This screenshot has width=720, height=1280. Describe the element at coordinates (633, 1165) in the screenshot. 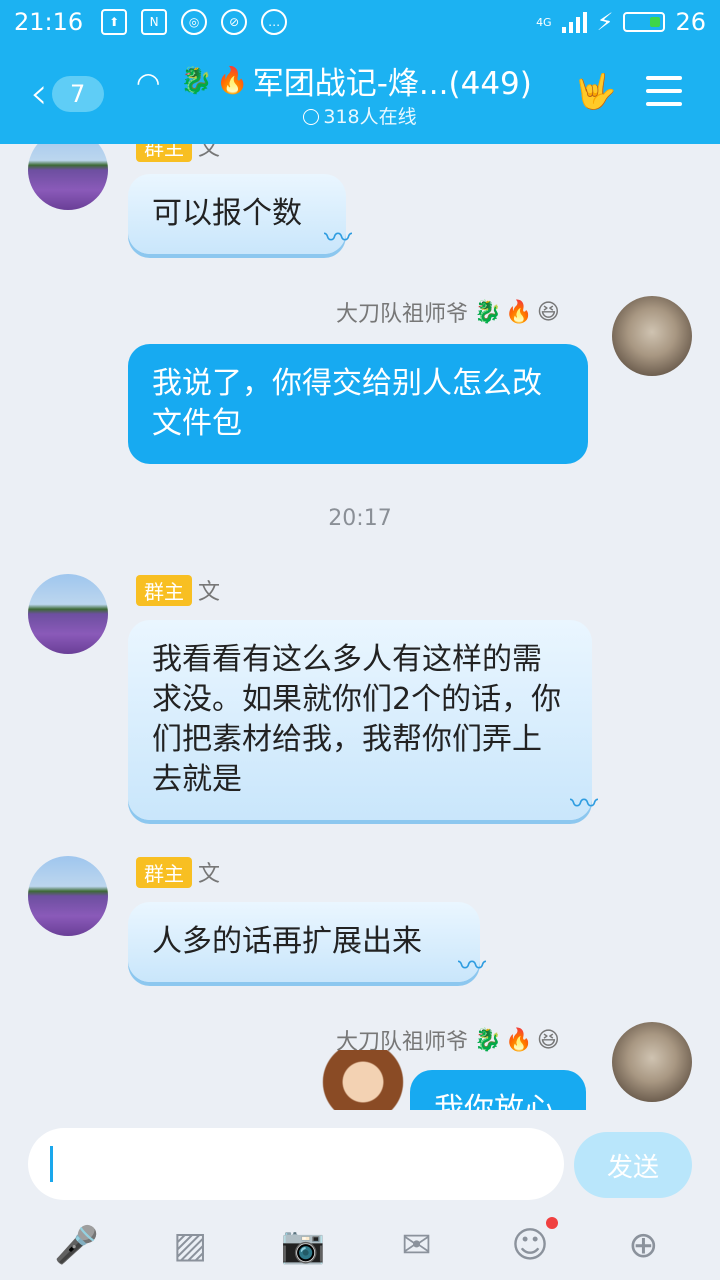

I see `send-button: 发送` at that location.